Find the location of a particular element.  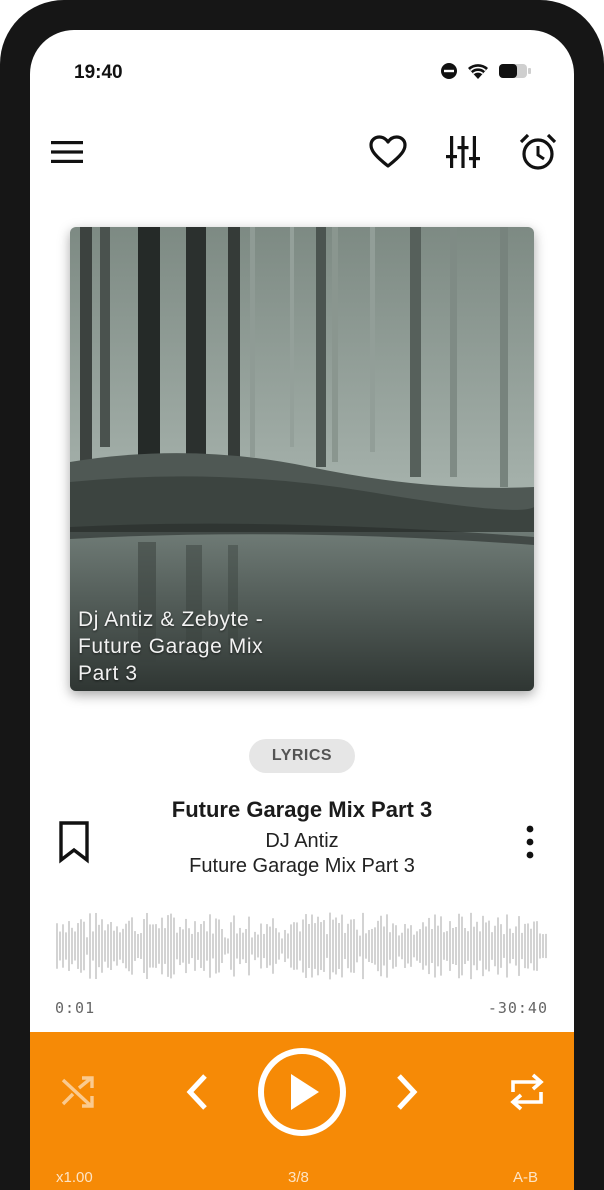

track-album: Future Garage Mix Part 3 is located at coordinates (302, 866).